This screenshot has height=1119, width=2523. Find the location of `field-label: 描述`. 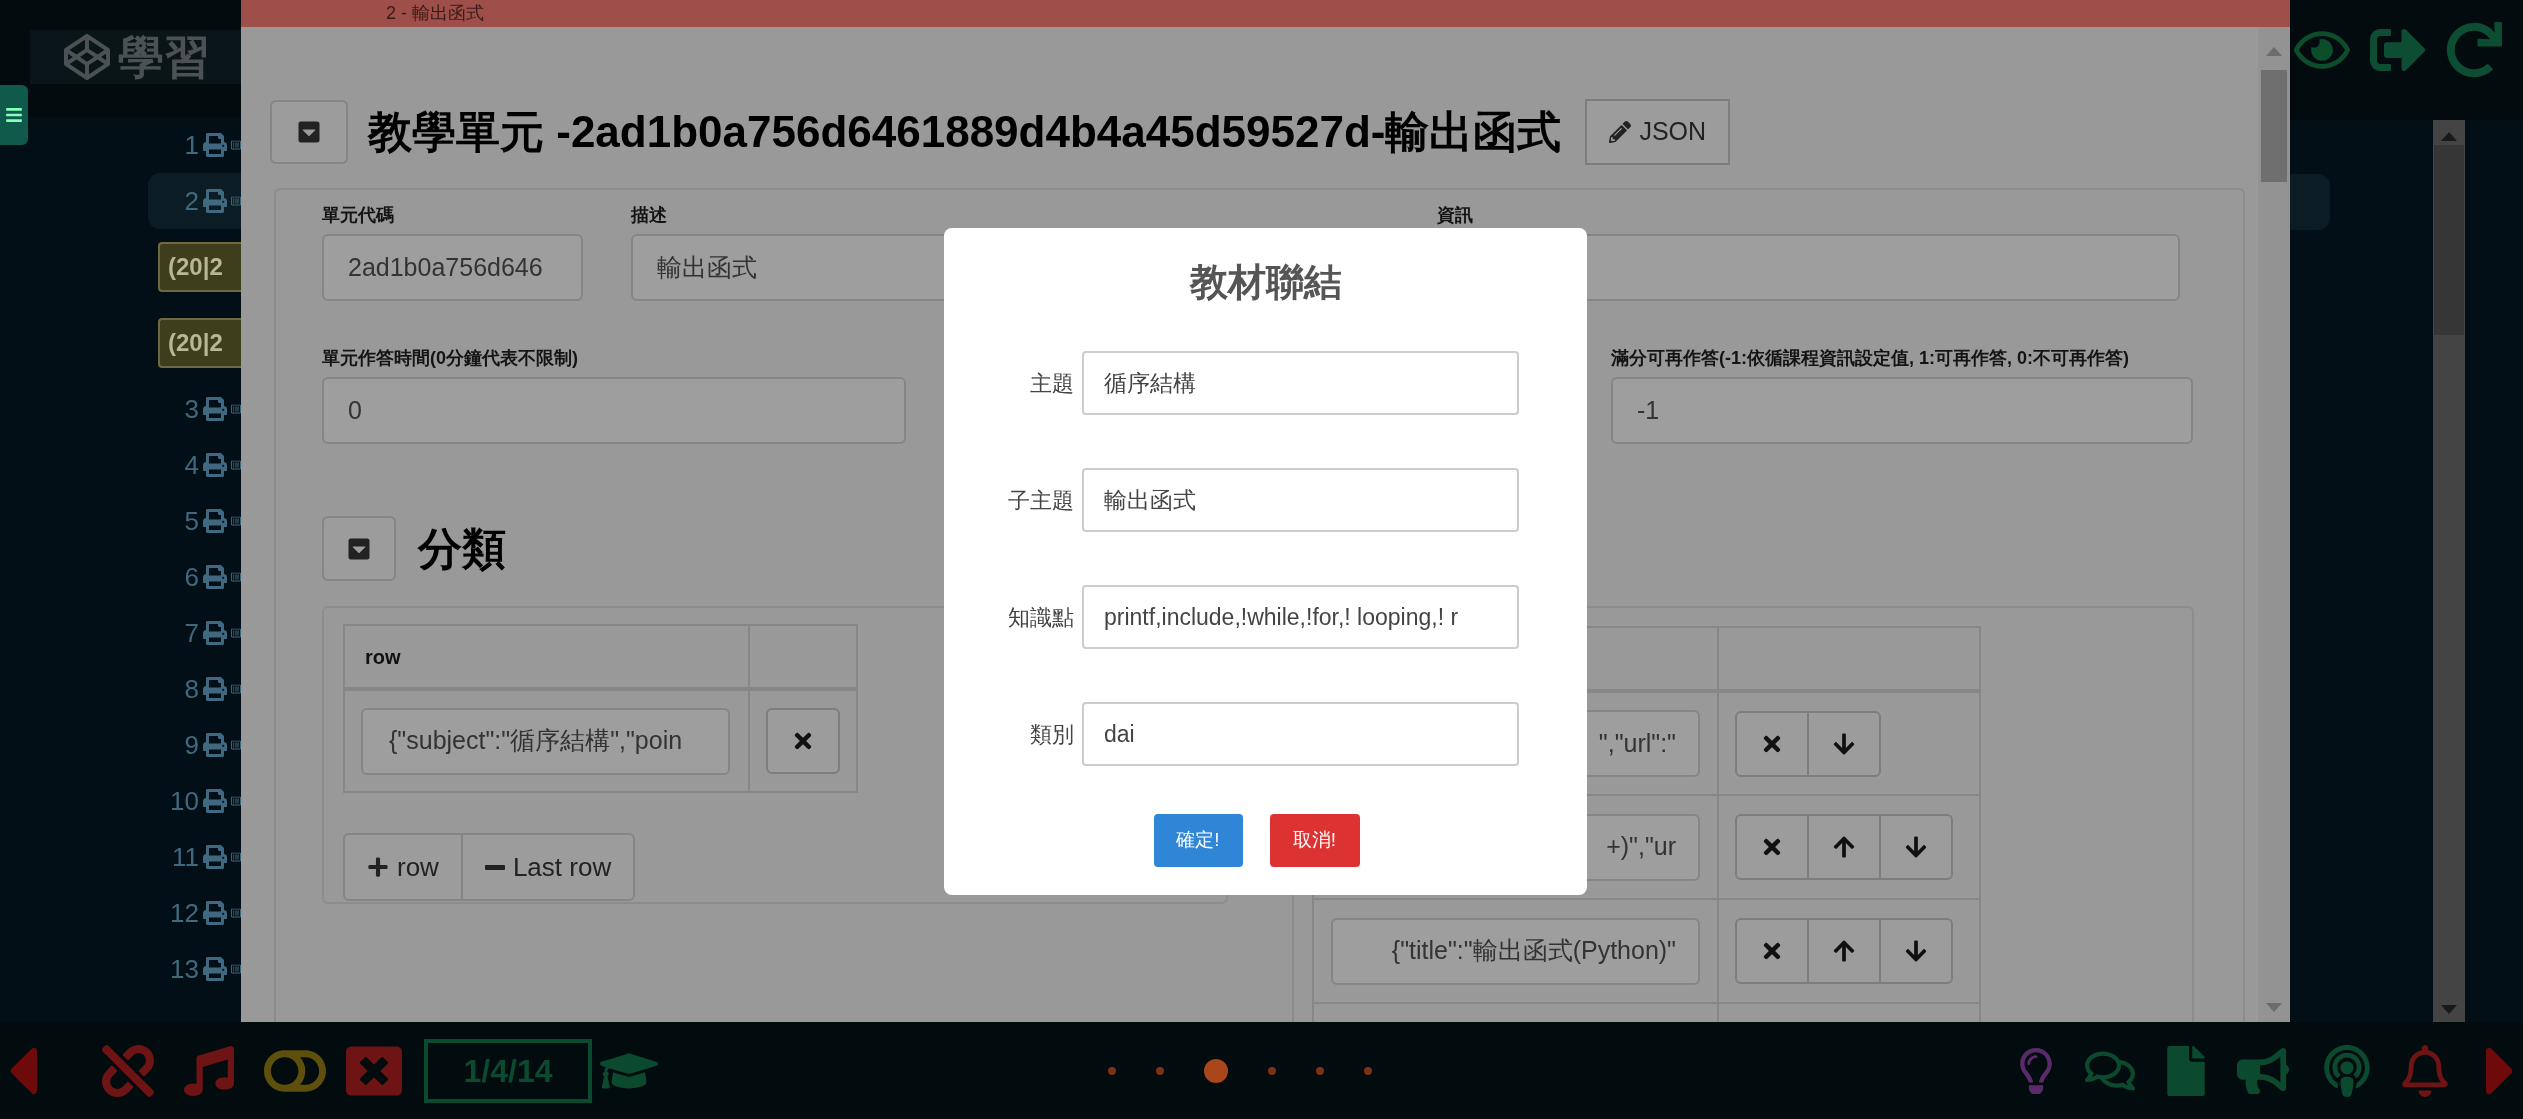

field-label: 描述 is located at coordinates (649, 215).